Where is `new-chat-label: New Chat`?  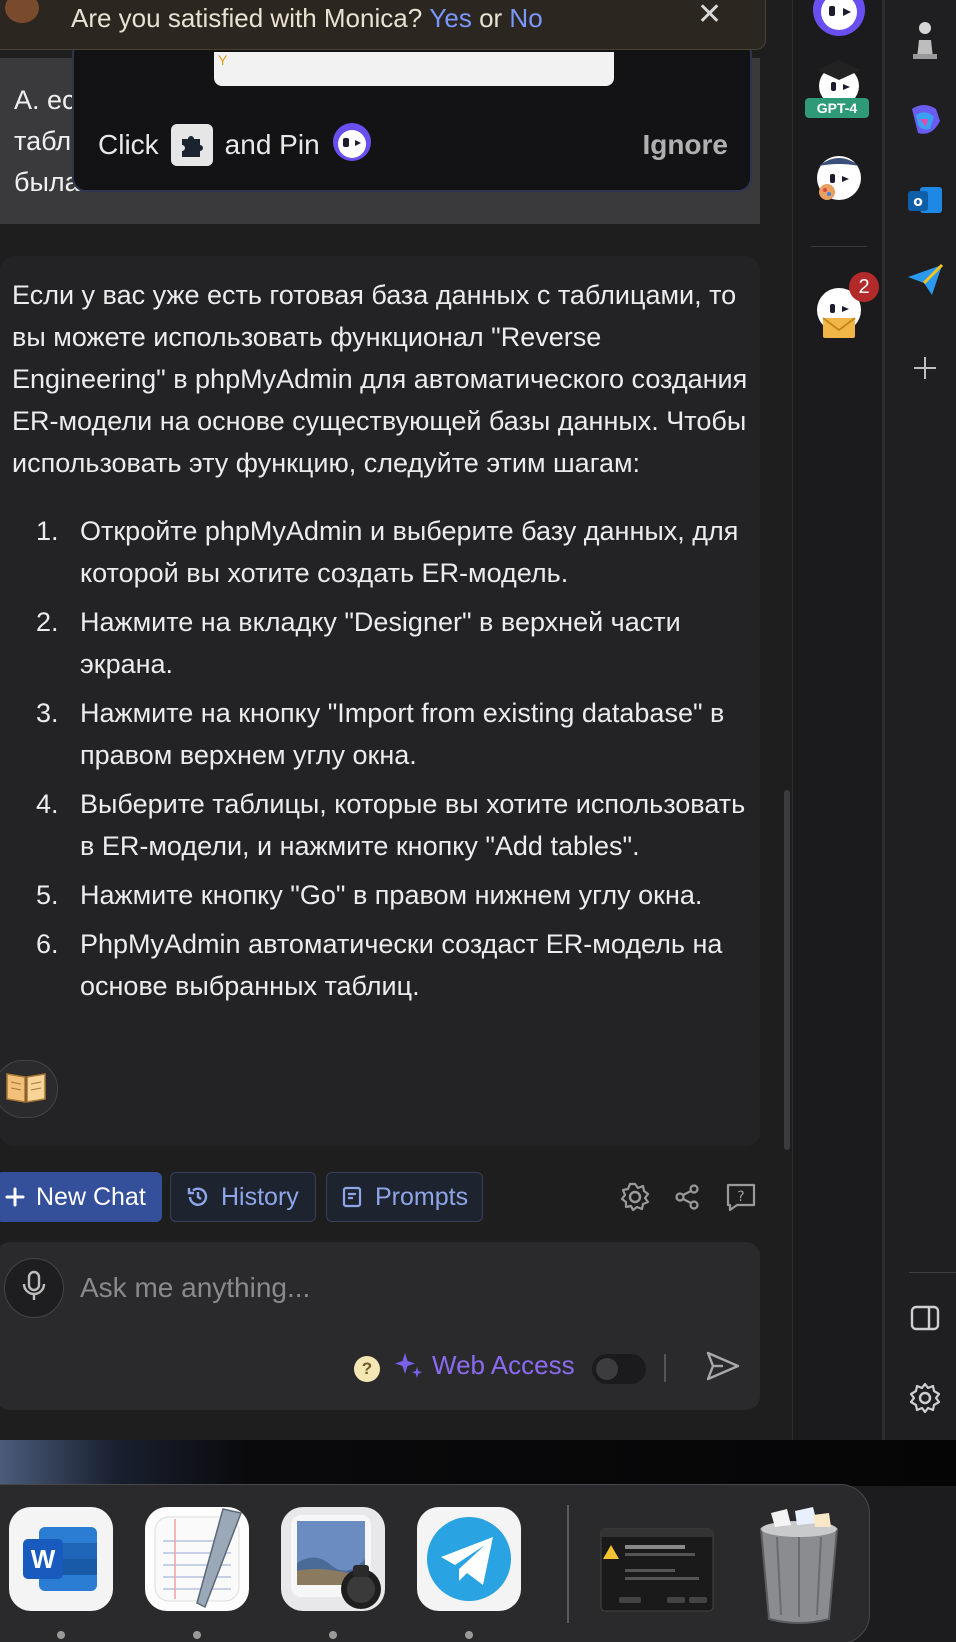 new-chat-label: New Chat is located at coordinates (91, 1196).